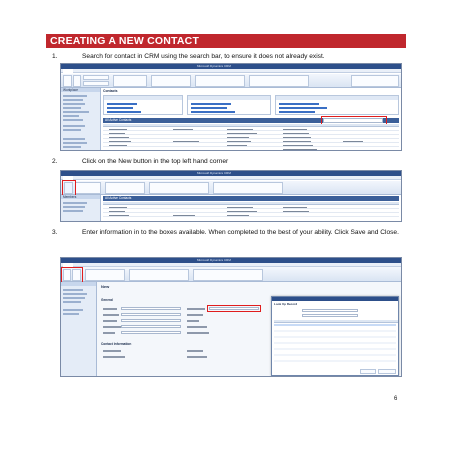  What do you see at coordinates (107, 300) in the screenshot?
I see `form-section-general: General` at bounding box center [107, 300].